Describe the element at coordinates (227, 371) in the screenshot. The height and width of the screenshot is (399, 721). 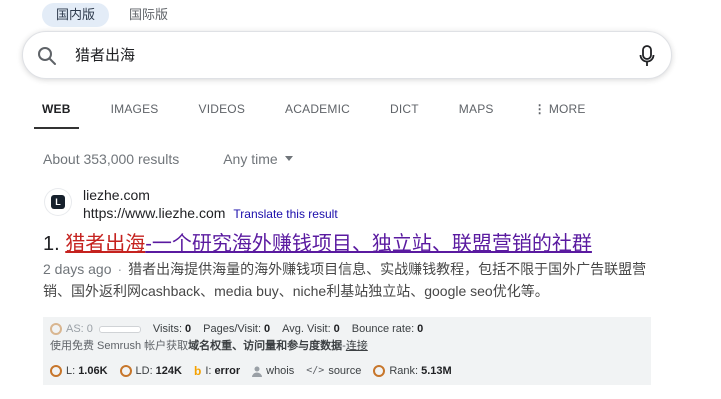
I see `i-value: error` at that location.